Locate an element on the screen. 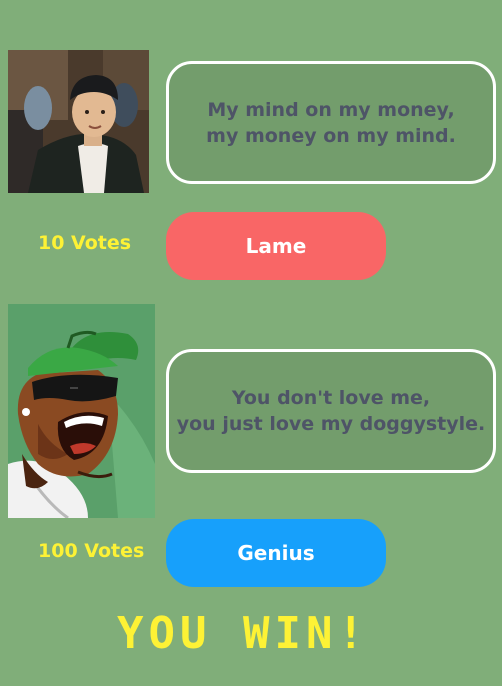 This screenshot has width=502, height=686. lame-button: Lame is located at coordinates (276, 246).